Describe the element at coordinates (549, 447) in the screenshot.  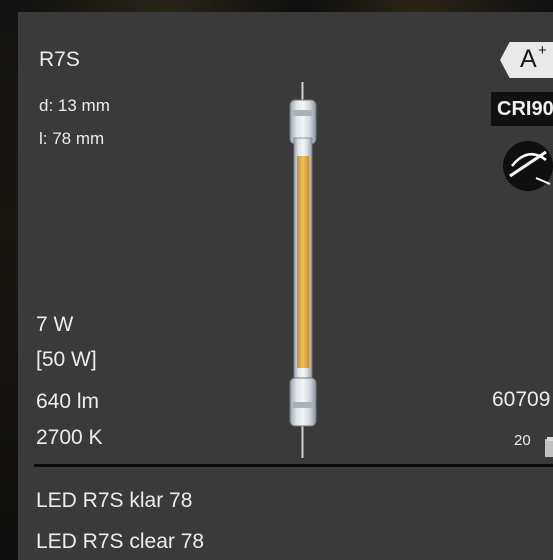
I see `box-icon` at that location.